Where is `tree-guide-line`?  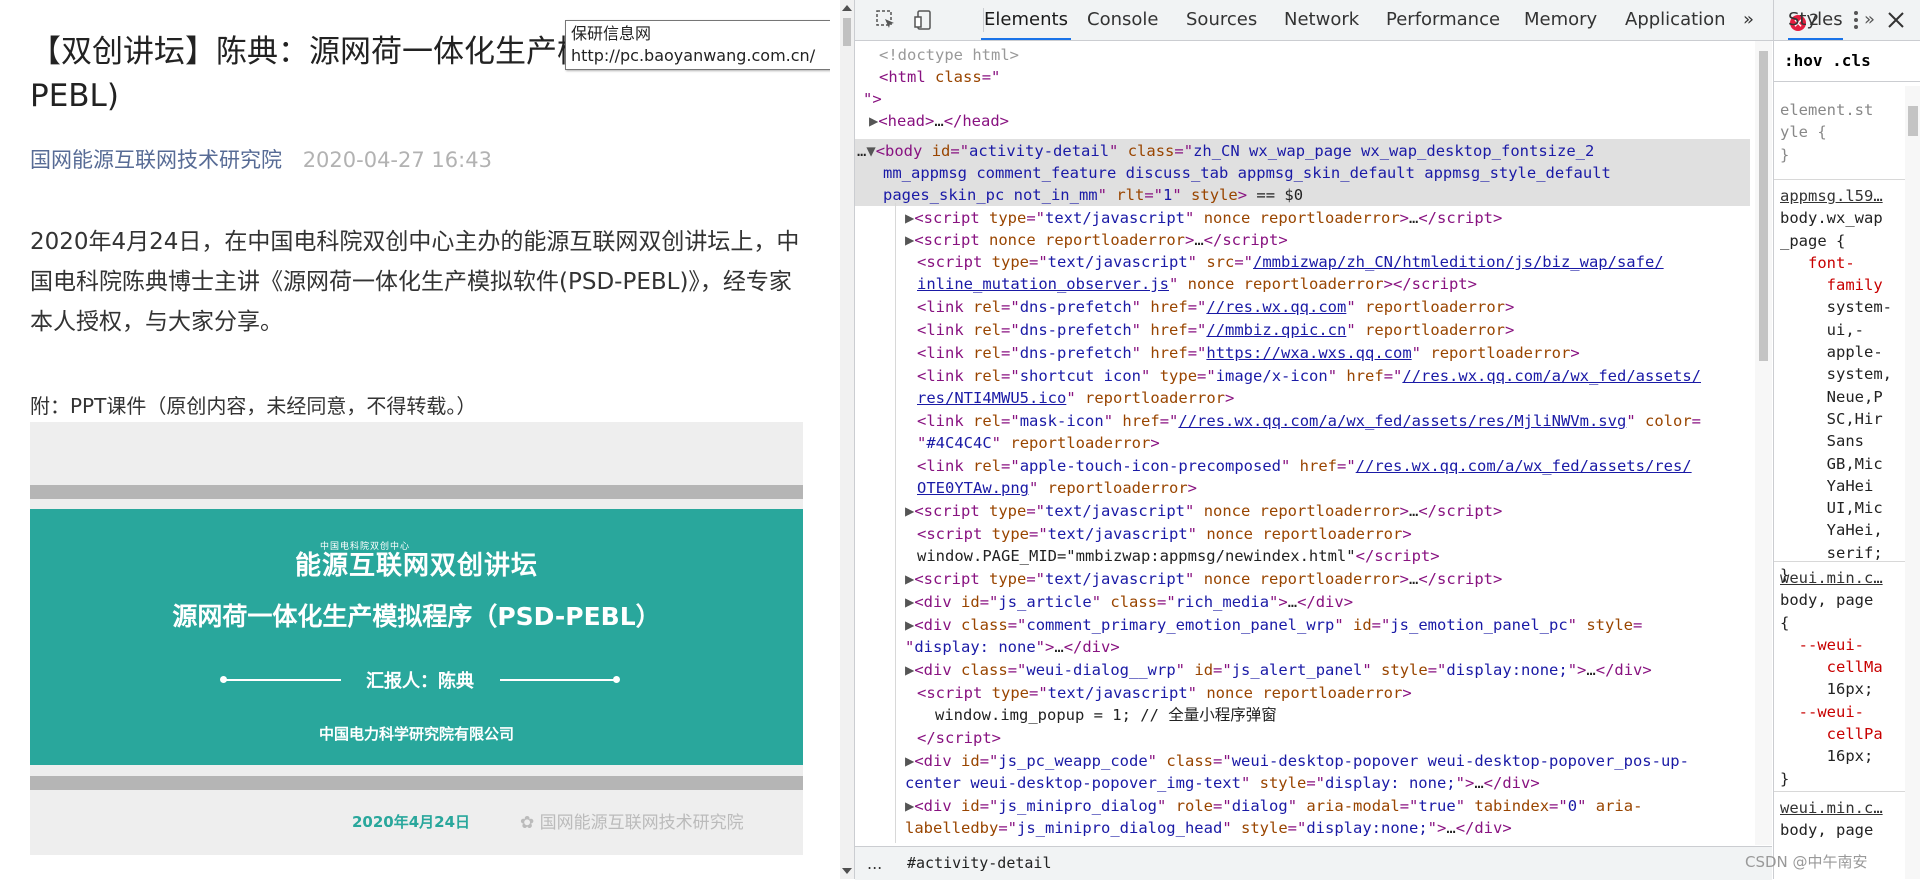 tree-guide-line is located at coordinates (895, 523).